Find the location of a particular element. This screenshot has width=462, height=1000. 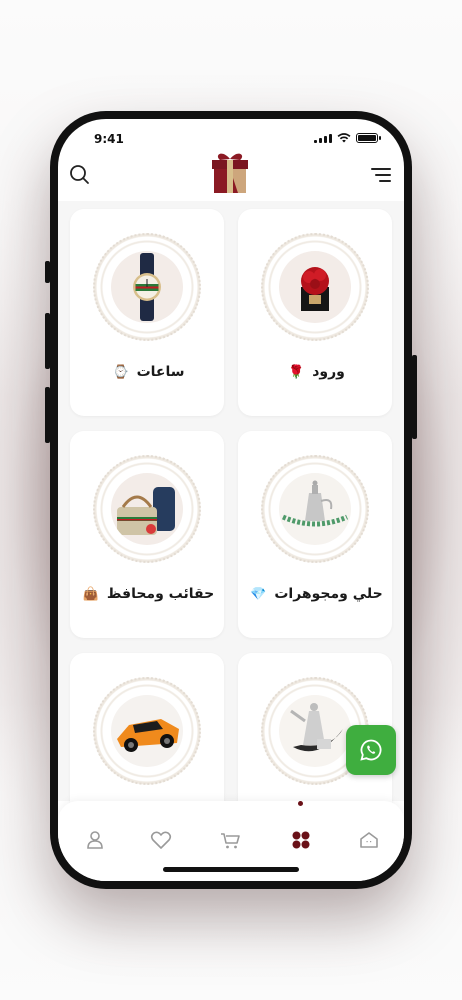

nav-profile is located at coordinates (95, 840).